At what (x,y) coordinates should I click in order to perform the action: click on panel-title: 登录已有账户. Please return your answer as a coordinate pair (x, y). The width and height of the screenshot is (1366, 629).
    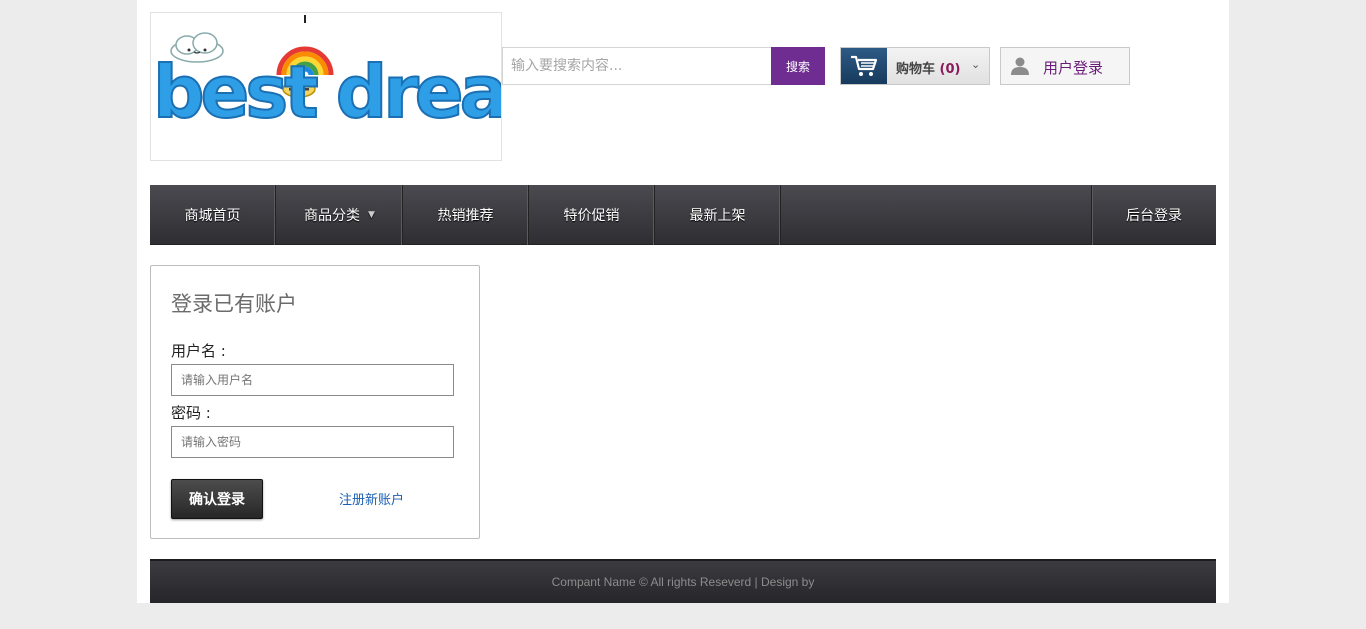
    Looking at the image, I should click on (234, 304).